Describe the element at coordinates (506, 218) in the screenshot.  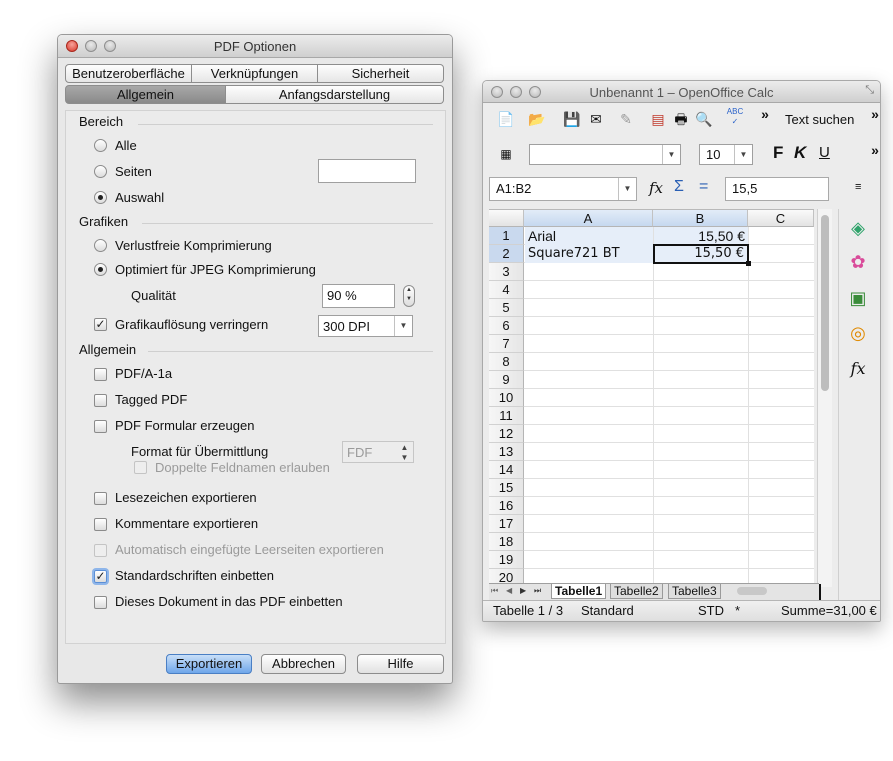
I see `select-all-corner` at that location.